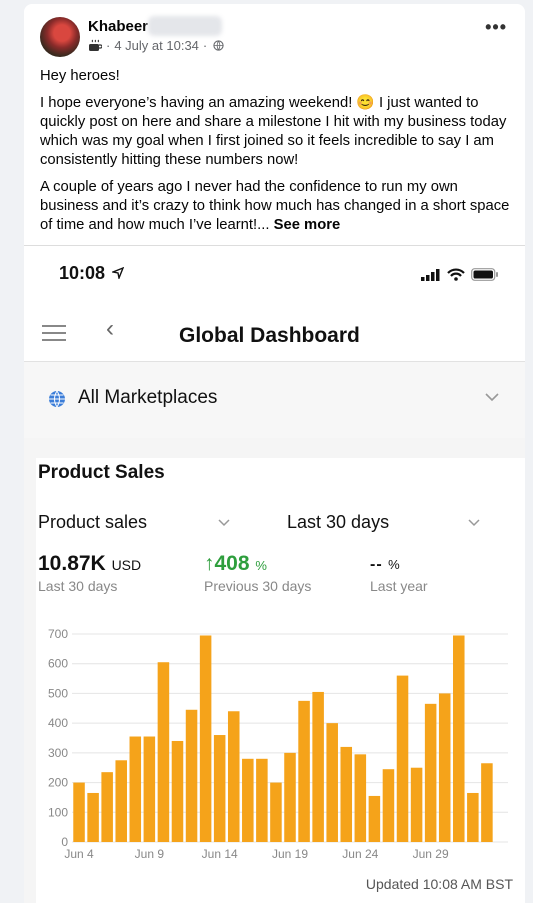 Image resolution: width=533 pixels, height=903 pixels. I want to click on audience-globe-icon, so click(218, 45).